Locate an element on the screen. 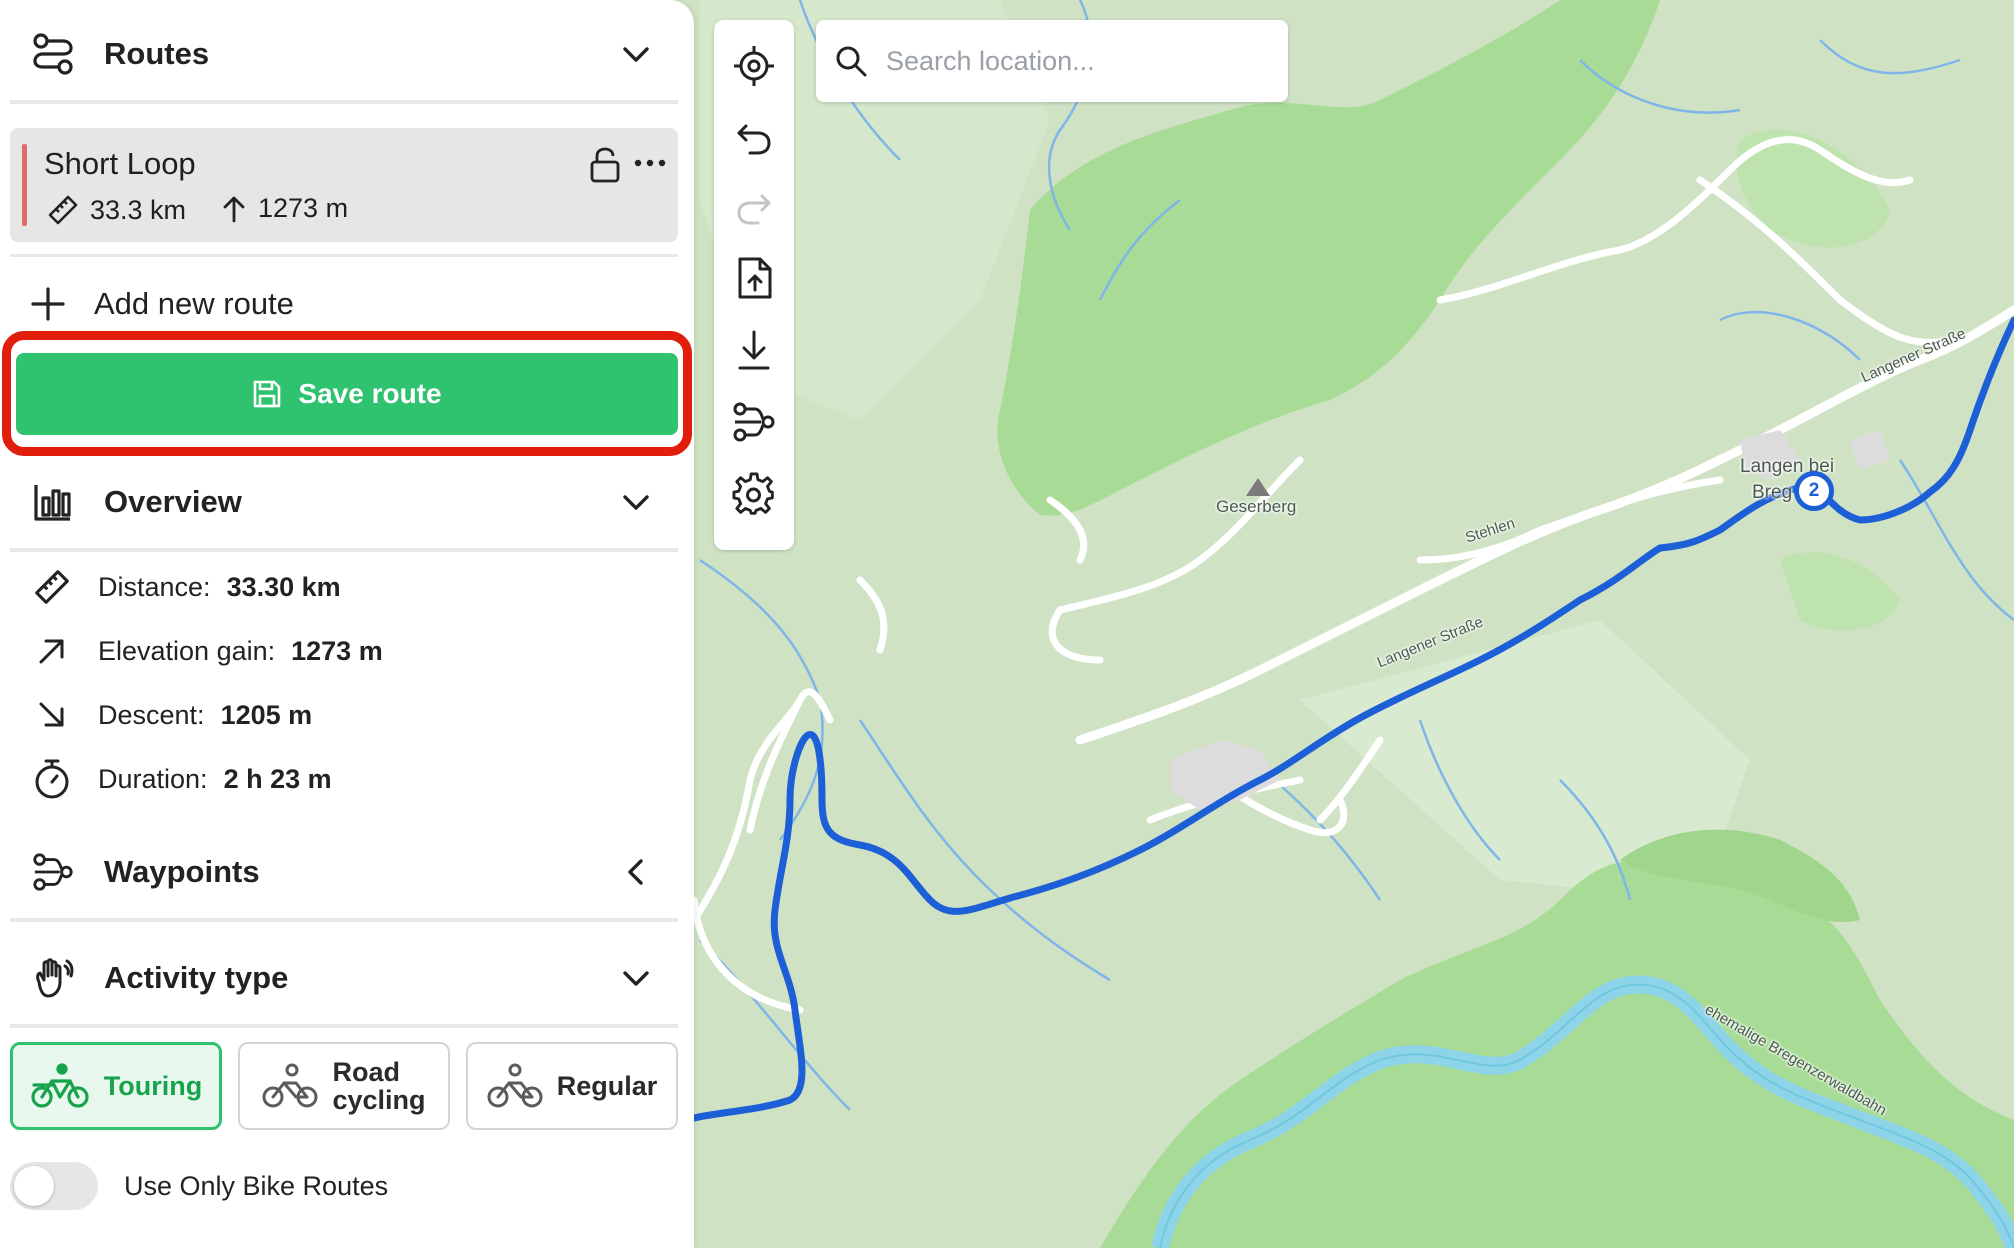 The height and width of the screenshot is (1248, 2014). route-elevation: 1273 m is located at coordinates (284, 208).